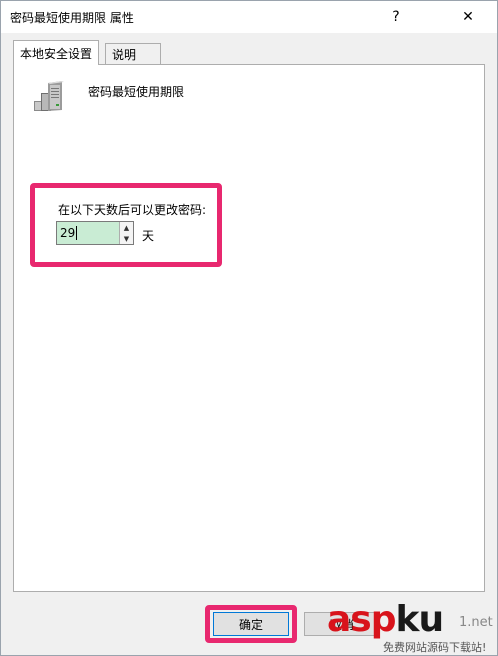 This screenshot has height=656, width=498. I want to click on days-unit-label: 天, so click(148, 236).